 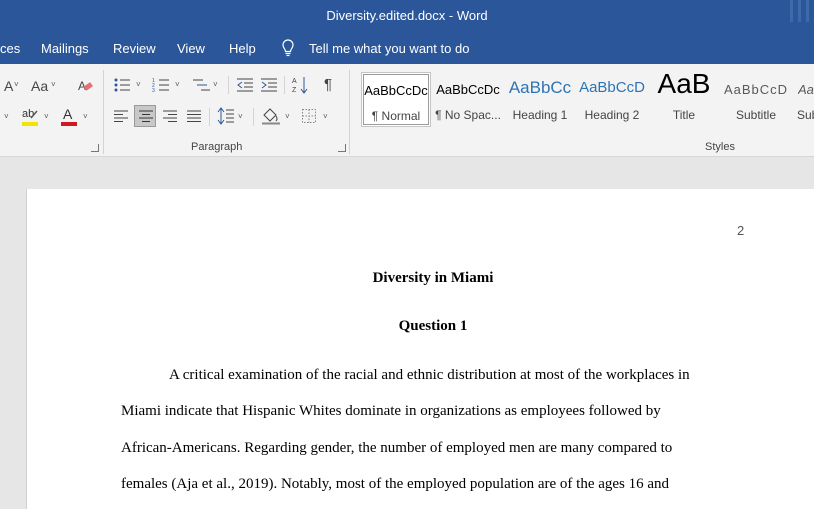 What do you see at coordinates (805, 115) in the screenshot?
I see `style-name: Sub` at bounding box center [805, 115].